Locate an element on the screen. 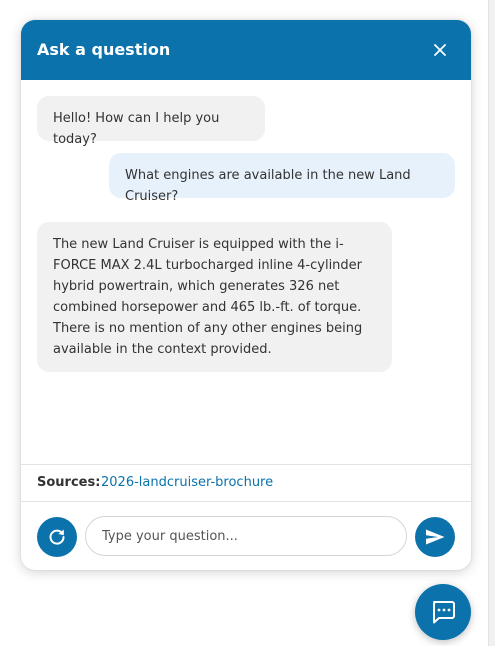 The height and width of the screenshot is (646, 495). bot-message: Hello! How can I help you today? is located at coordinates (151, 121).